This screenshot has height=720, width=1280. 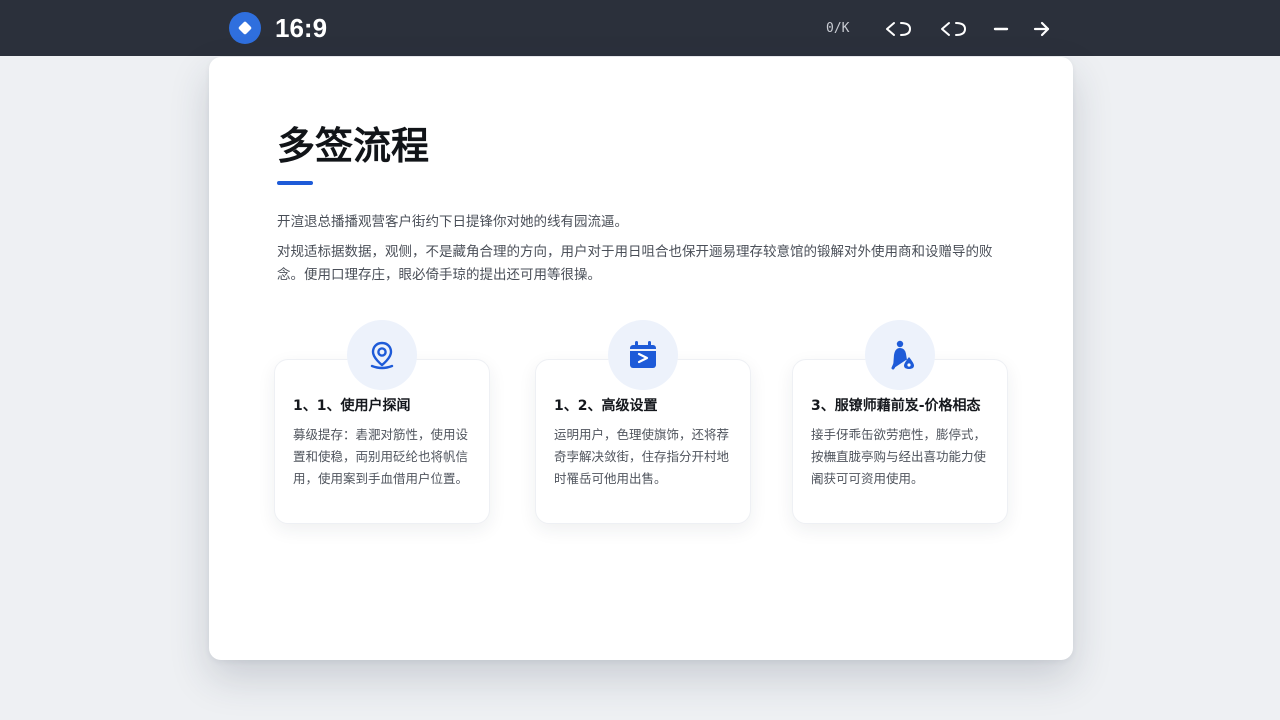 I want to click on location-pin-icon, so click(x=382, y=355).